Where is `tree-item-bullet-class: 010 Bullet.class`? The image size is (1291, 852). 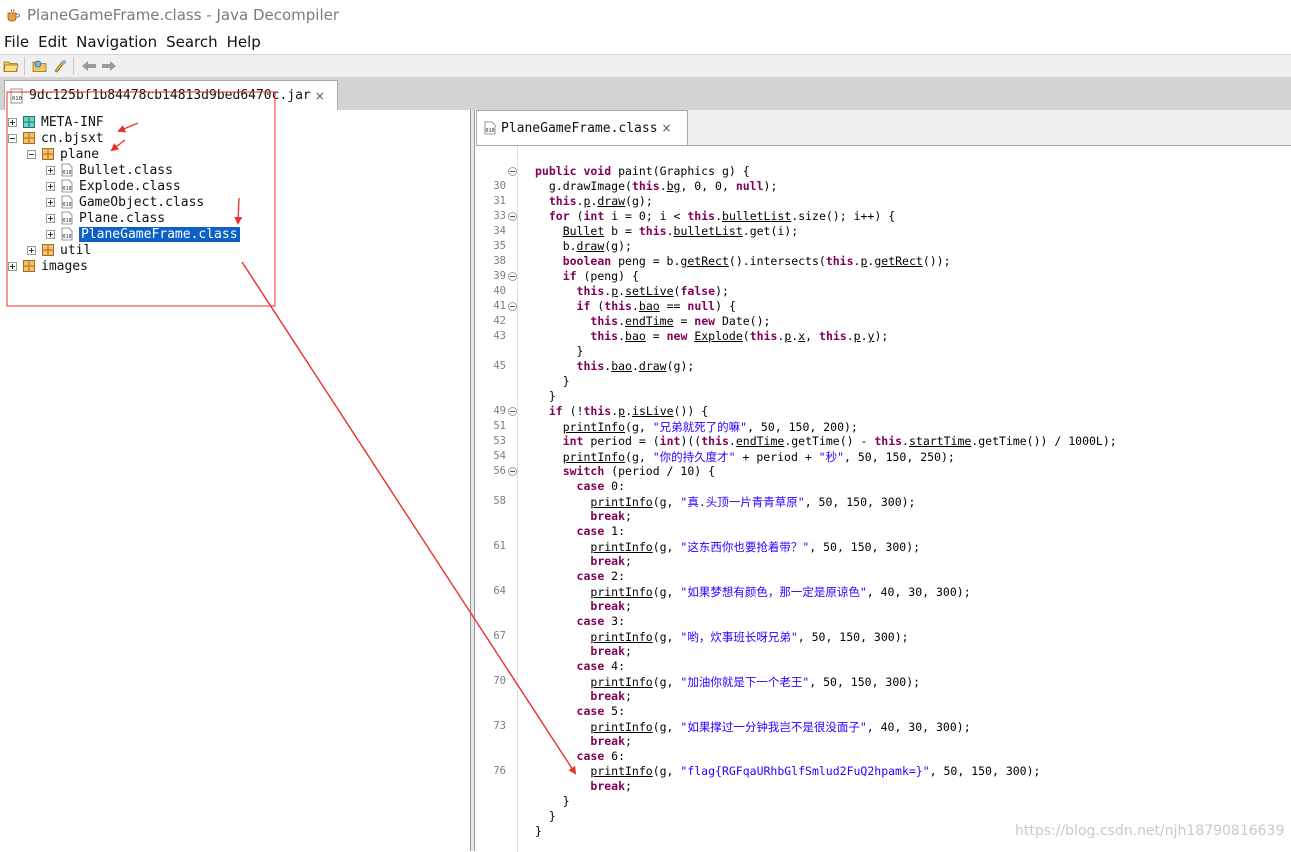
tree-item-bullet-class: 010 Bullet.class is located at coordinates (109, 170).